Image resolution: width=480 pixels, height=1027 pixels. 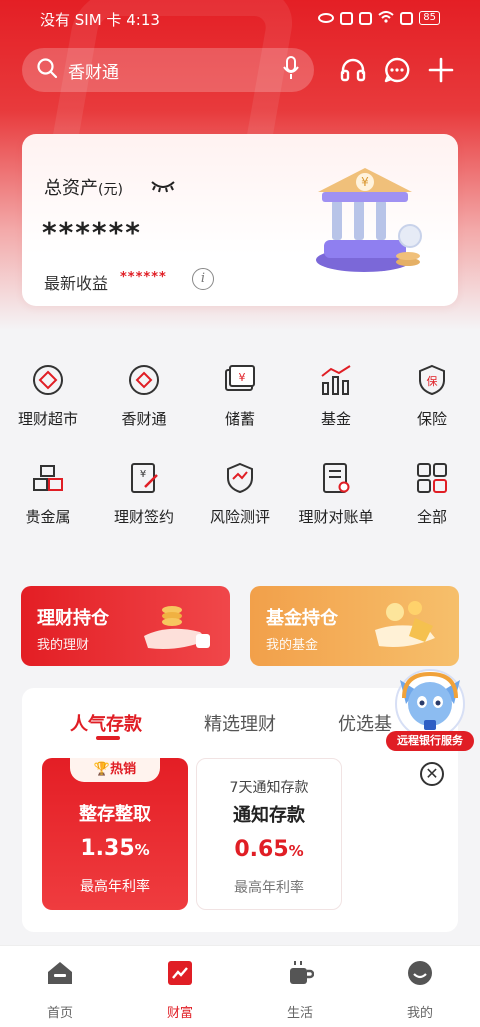 What do you see at coordinates (125, 626) in the screenshot?
I see `finance-holdings-card: 理财持仓 我的理财` at bounding box center [125, 626].